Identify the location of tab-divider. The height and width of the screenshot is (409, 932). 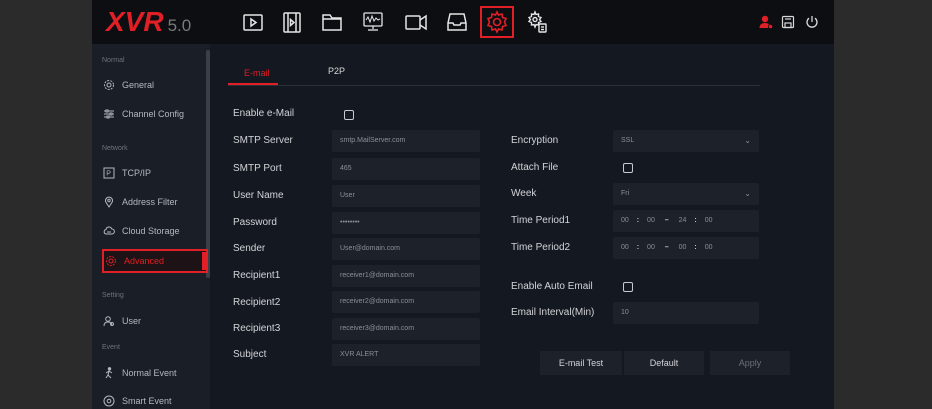
(494, 85).